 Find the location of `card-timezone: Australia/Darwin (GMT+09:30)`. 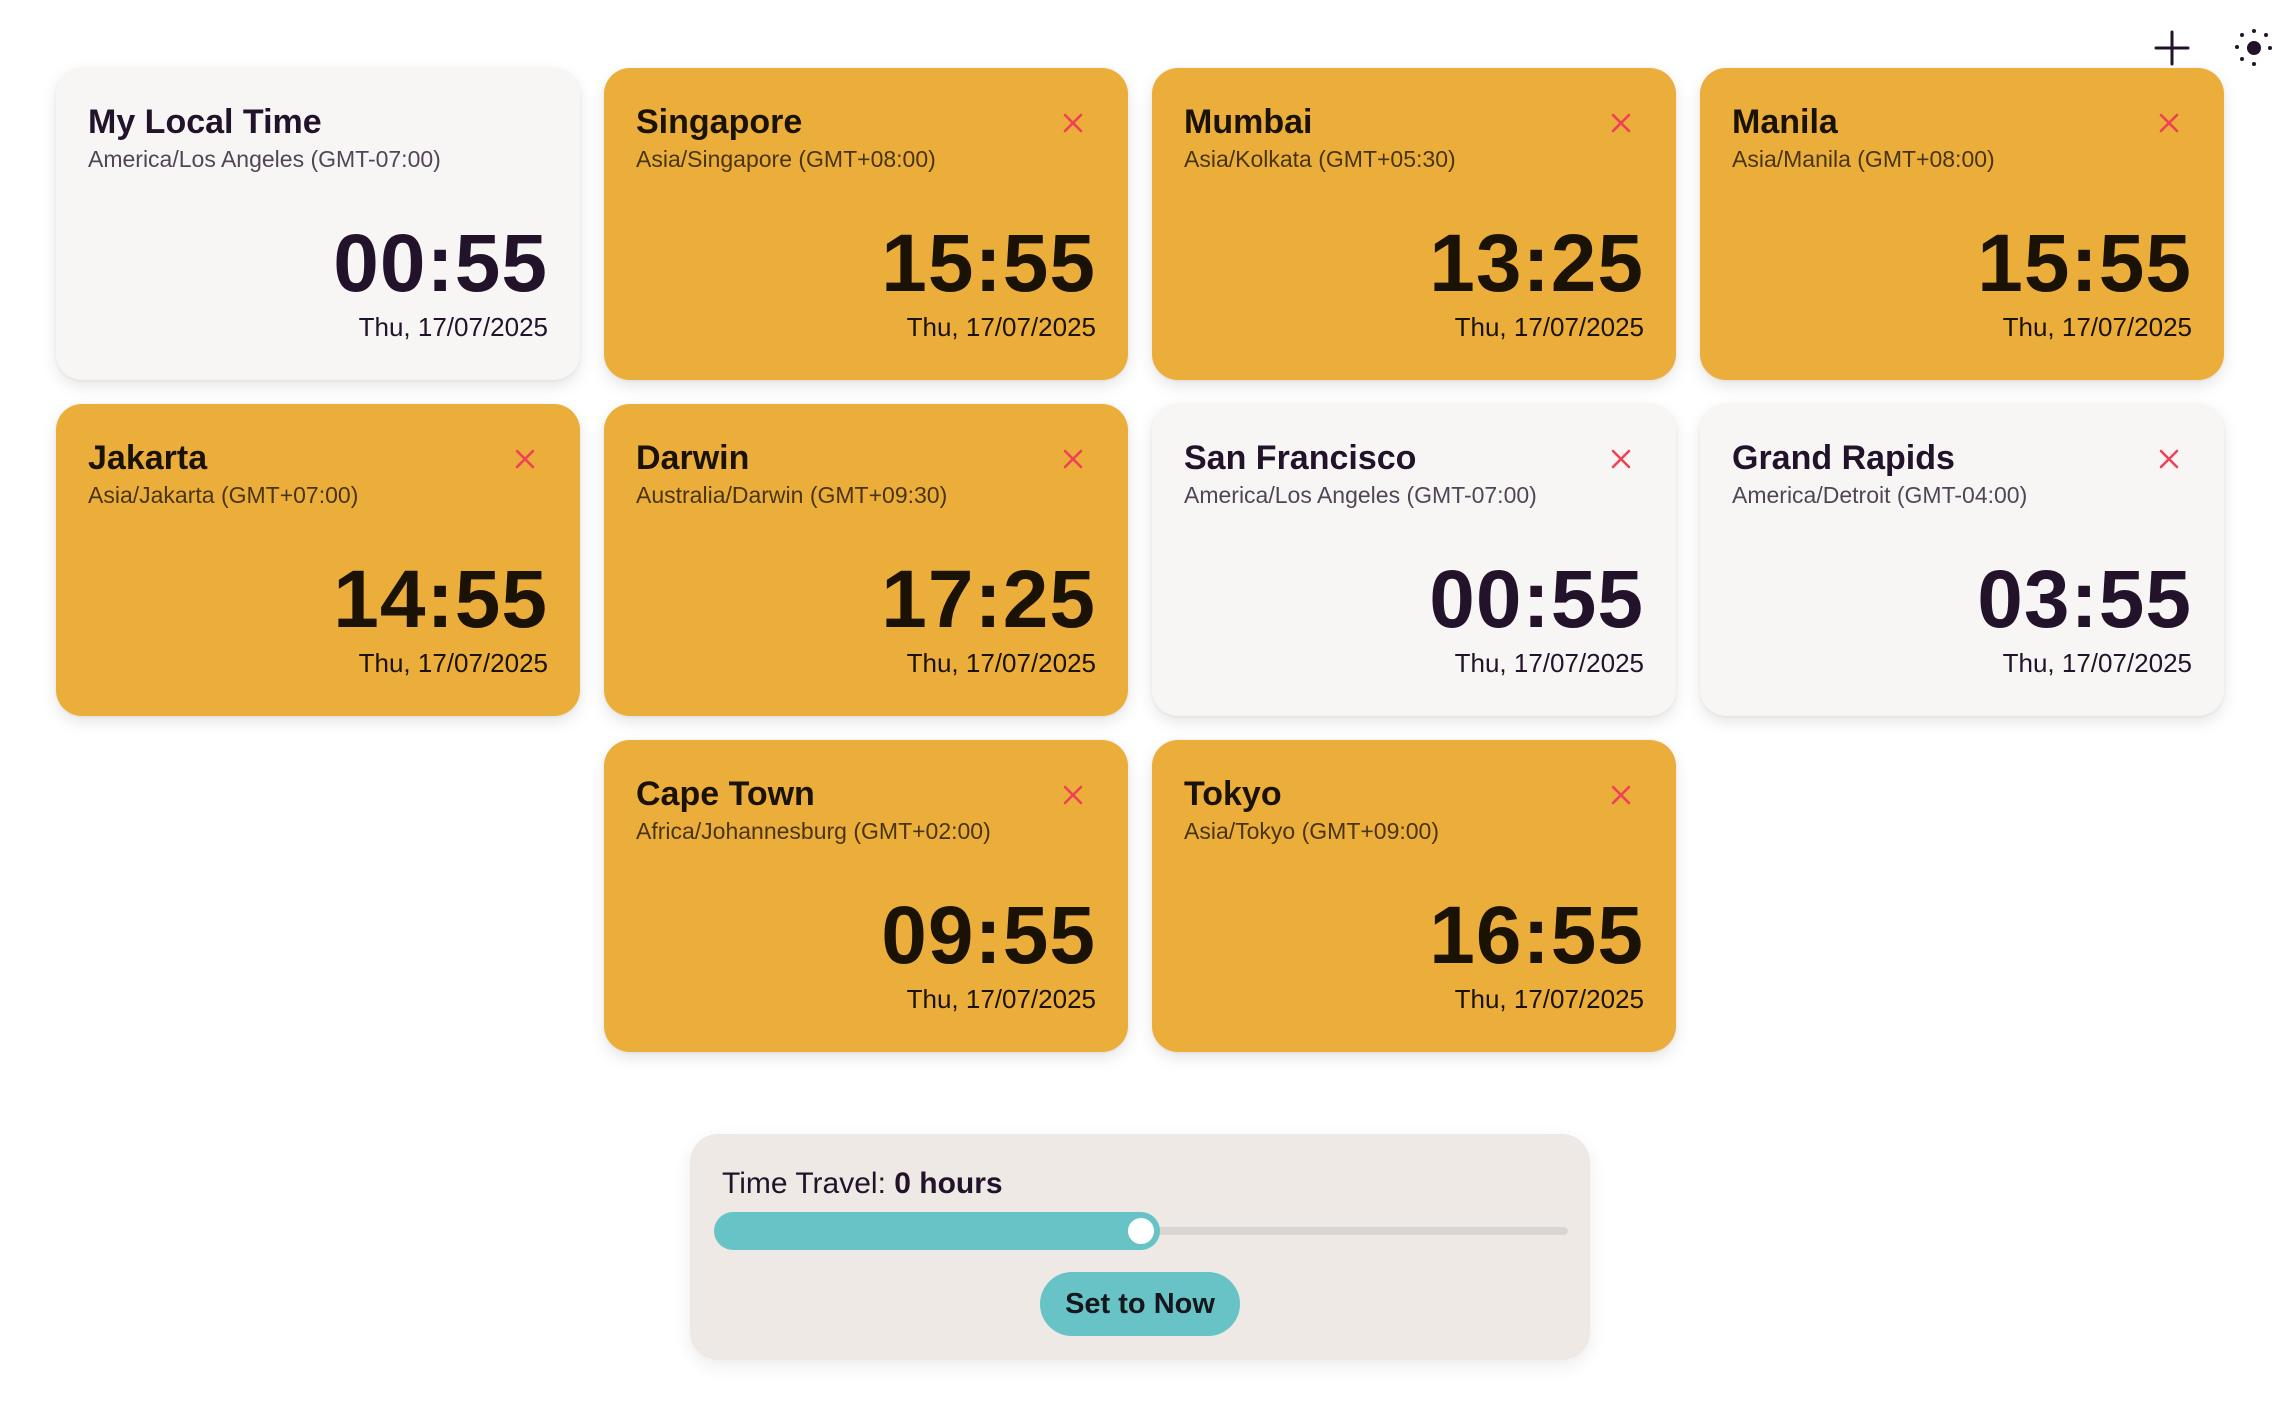

card-timezone: Australia/Darwin (GMT+09:30) is located at coordinates (792, 495).